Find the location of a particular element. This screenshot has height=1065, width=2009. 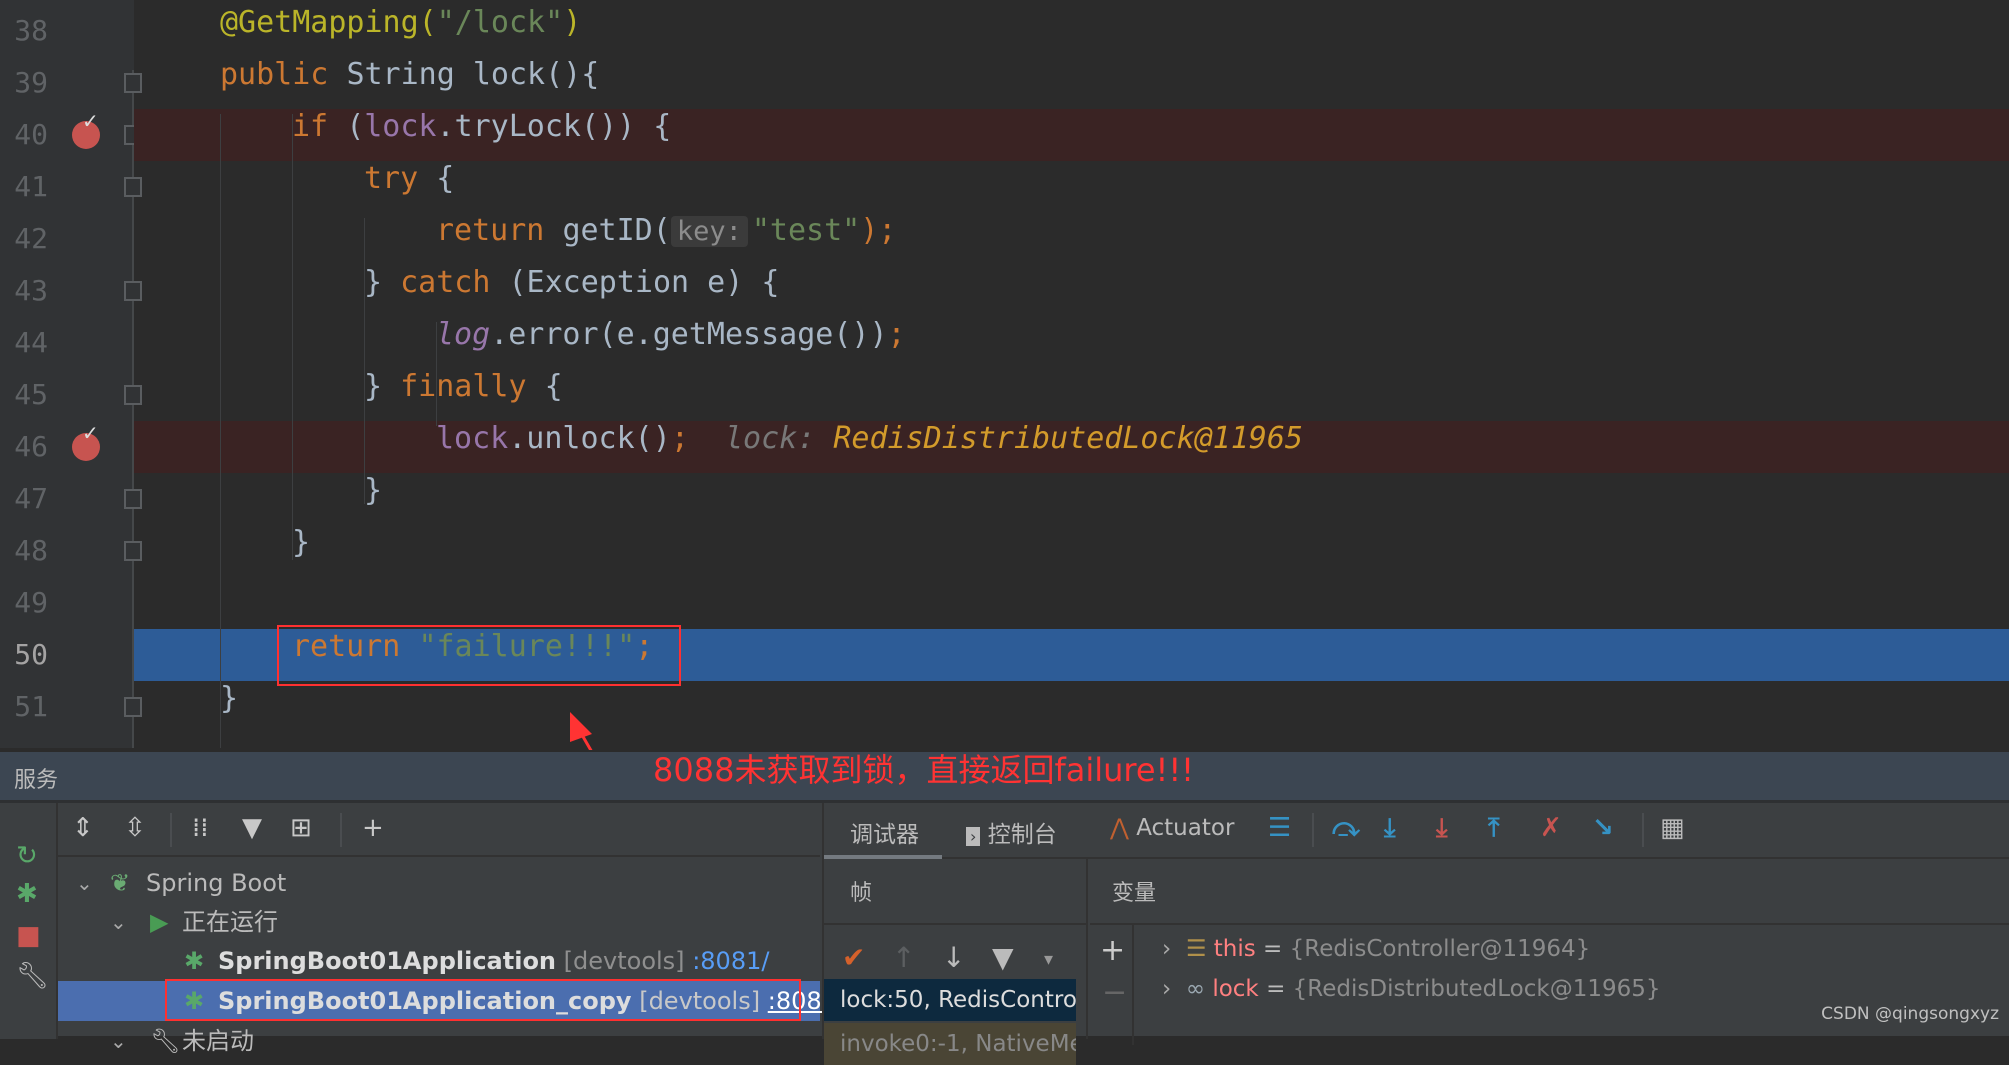

variables-side-toolbar: + − is located at coordinates (1112, 985).